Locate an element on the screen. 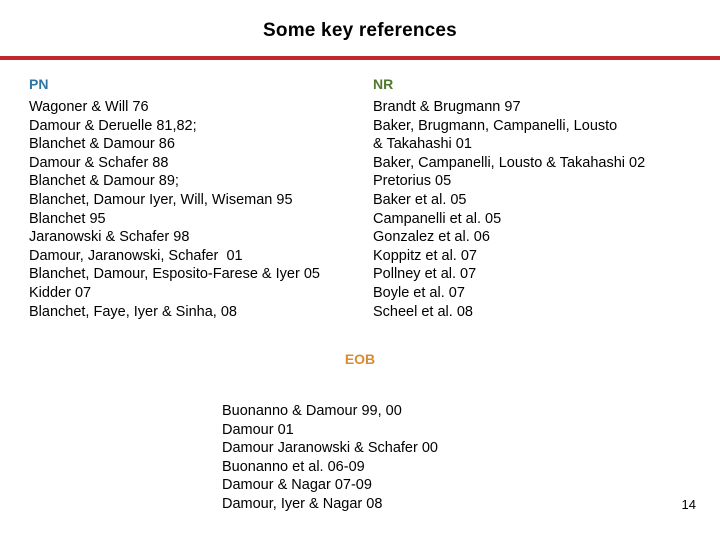 This screenshot has width=720, height=540. list-item: Blanchet, Damour Iyer, Will, Wiseman 95 is located at coordinates (161, 199).